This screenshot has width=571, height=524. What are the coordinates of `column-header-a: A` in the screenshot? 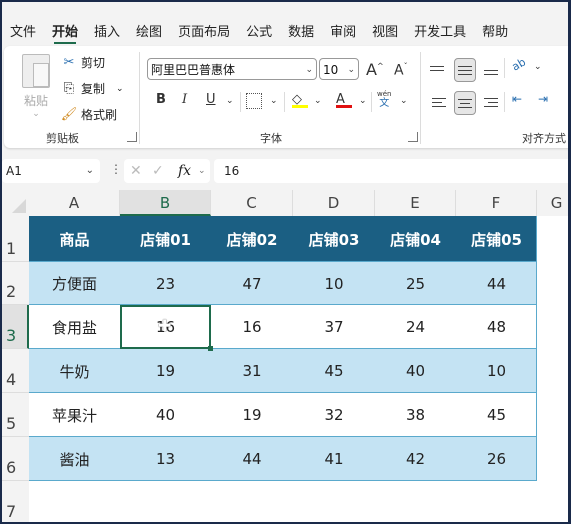 It's located at (74, 203).